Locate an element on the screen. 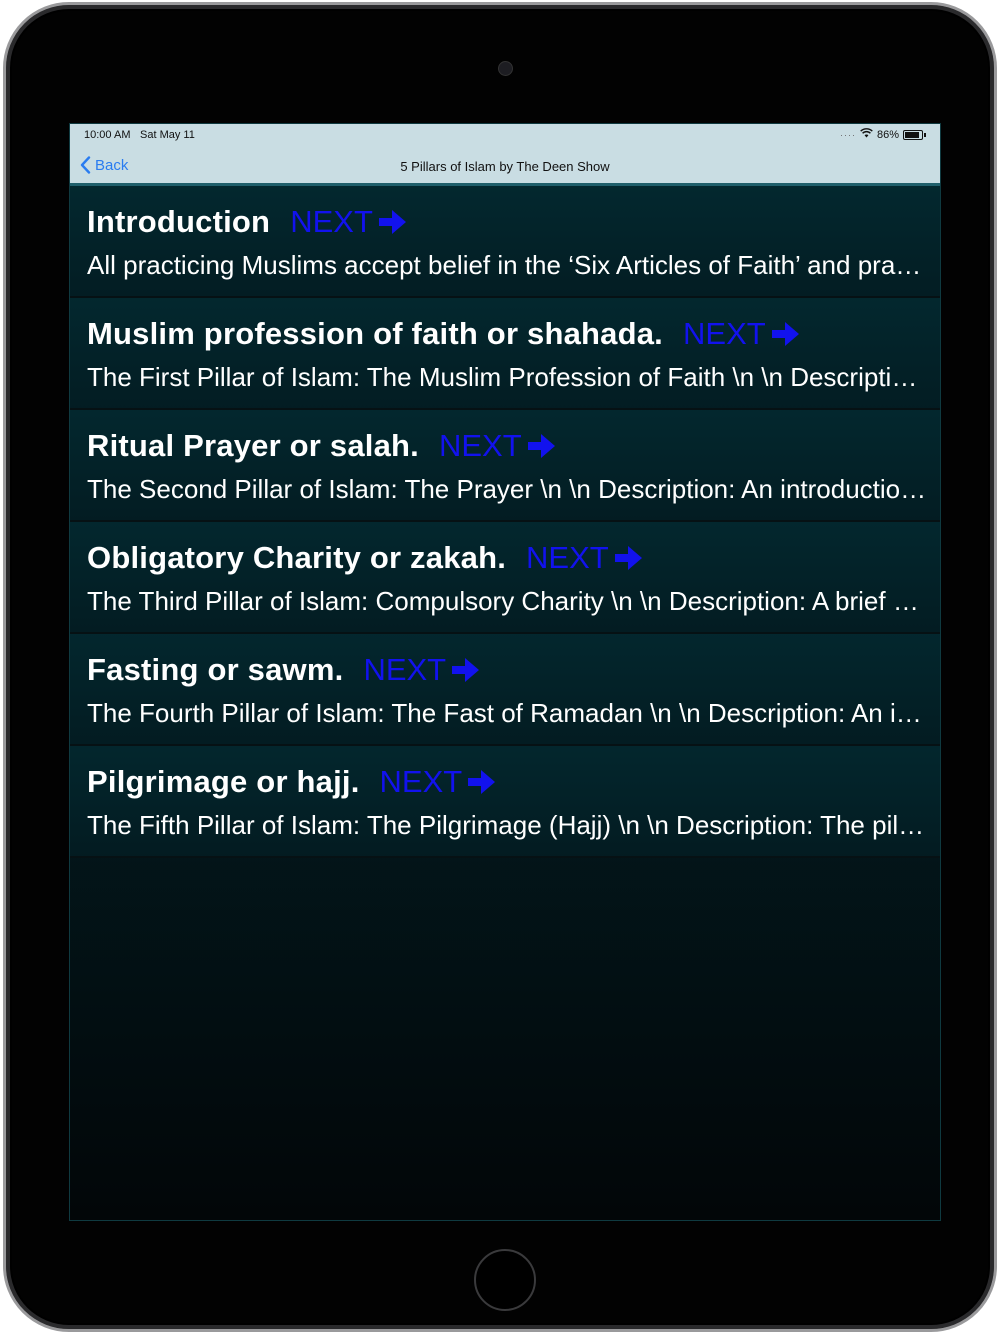  battery-fill is located at coordinates (912, 134).